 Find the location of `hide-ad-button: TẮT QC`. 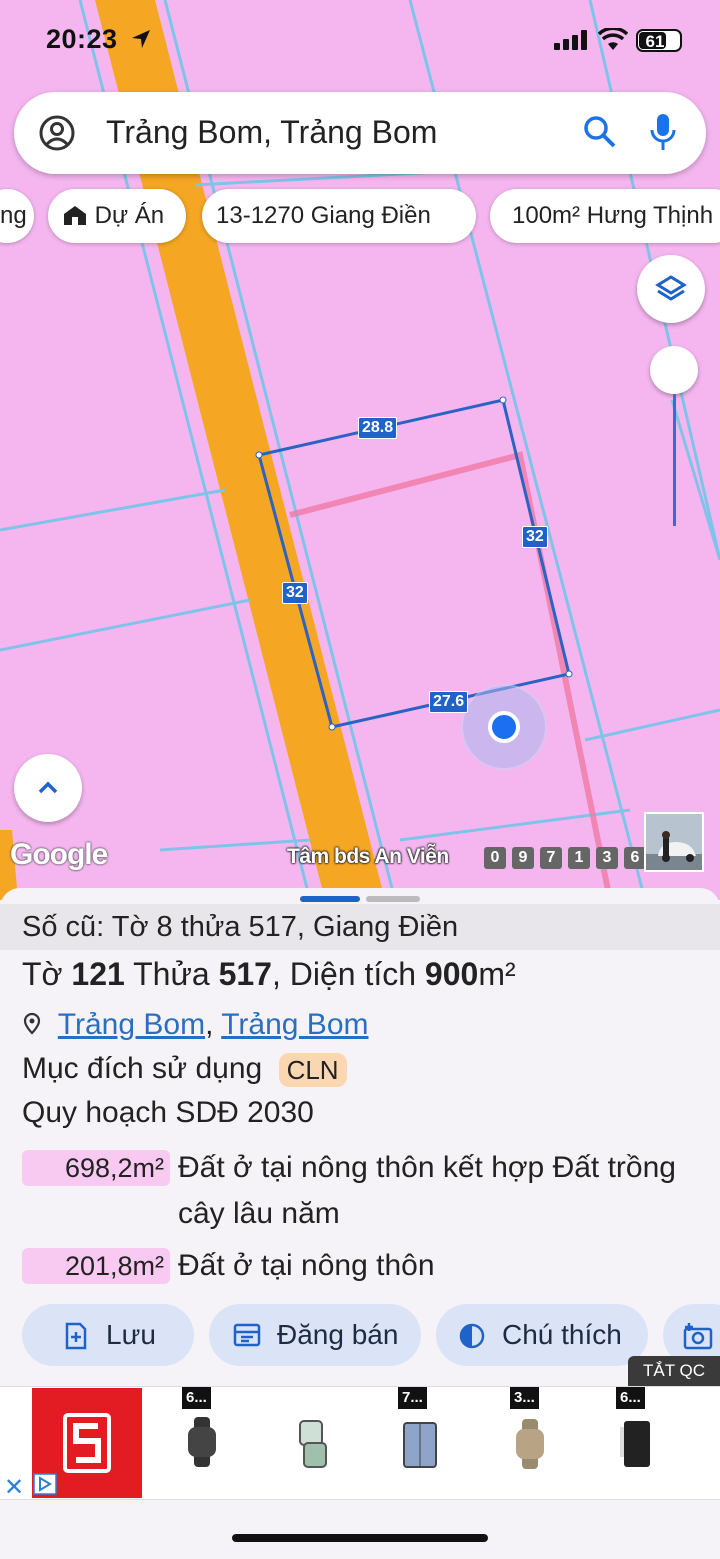

hide-ad-button: TẮT QC is located at coordinates (674, 1371).